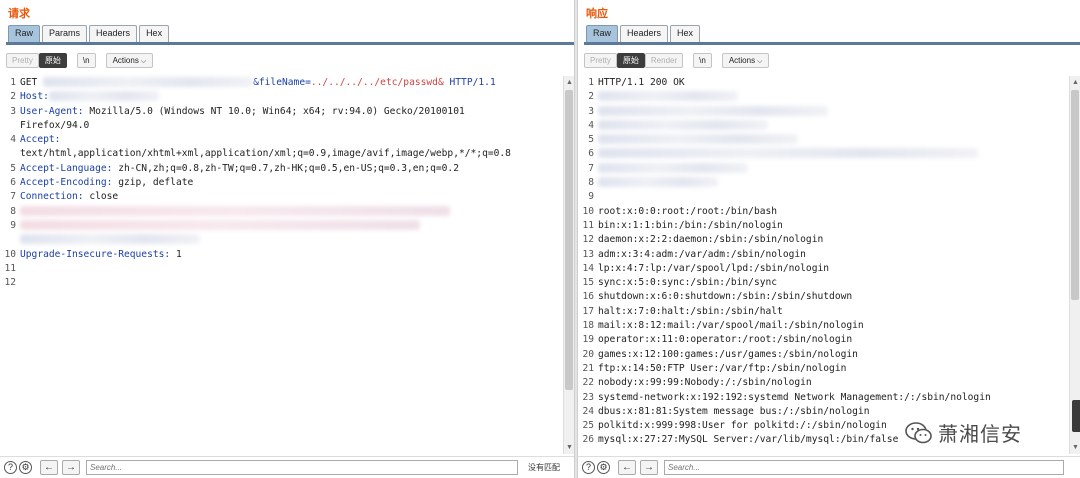 This screenshot has height=478, width=1080. What do you see at coordinates (588, 254) in the screenshot?
I see `line-number: 13` at bounding box center [588, 254].